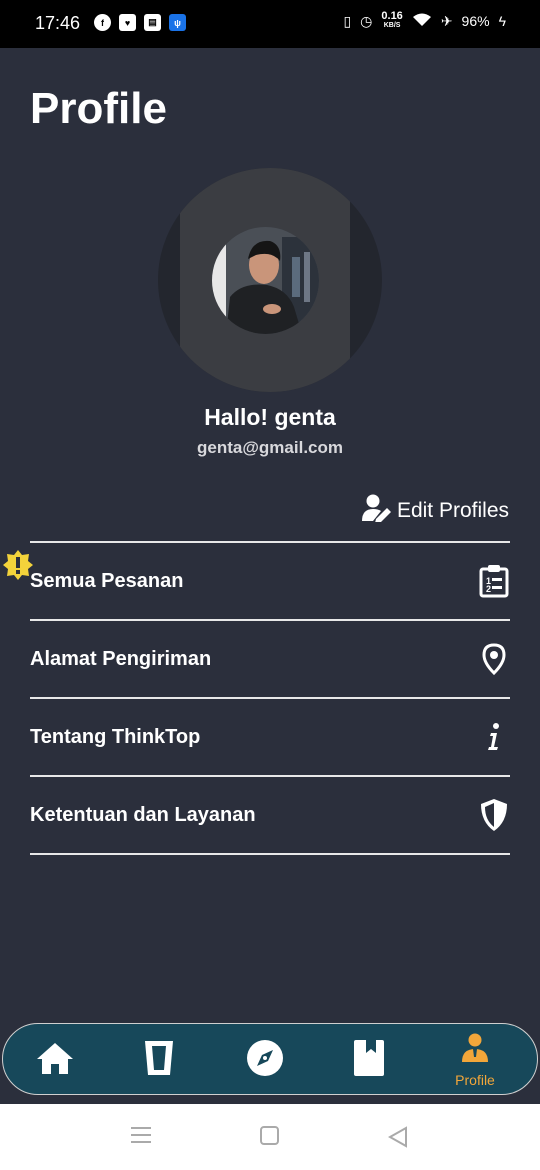  Describe the element at coordinates (58, 23) in the screenshot. I see `status-time: 17:46` at that location.